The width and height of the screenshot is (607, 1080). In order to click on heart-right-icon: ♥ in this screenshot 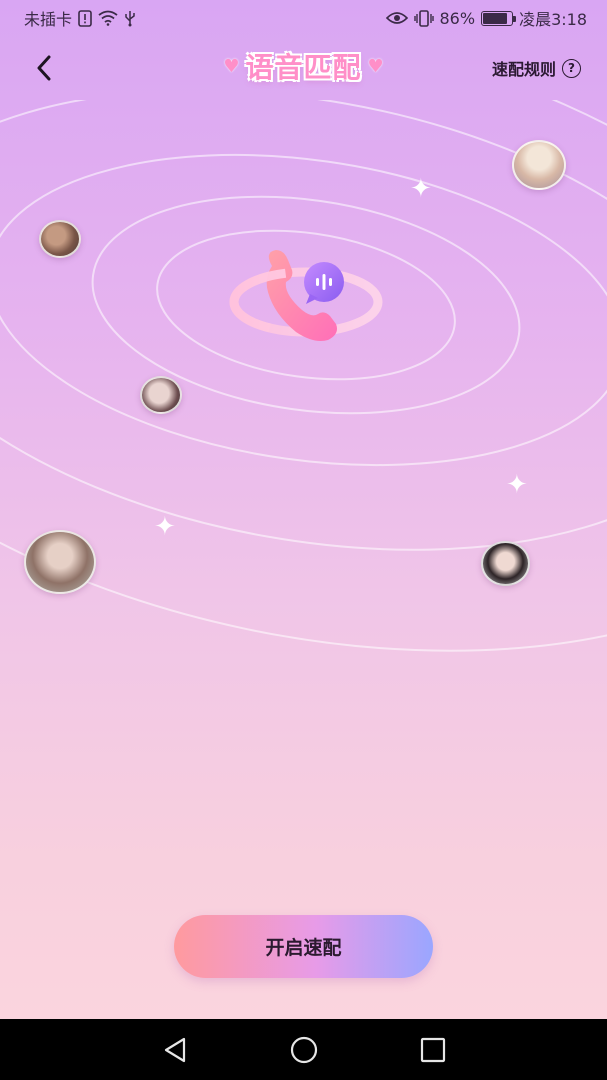, I will do `click(375, 66)`.